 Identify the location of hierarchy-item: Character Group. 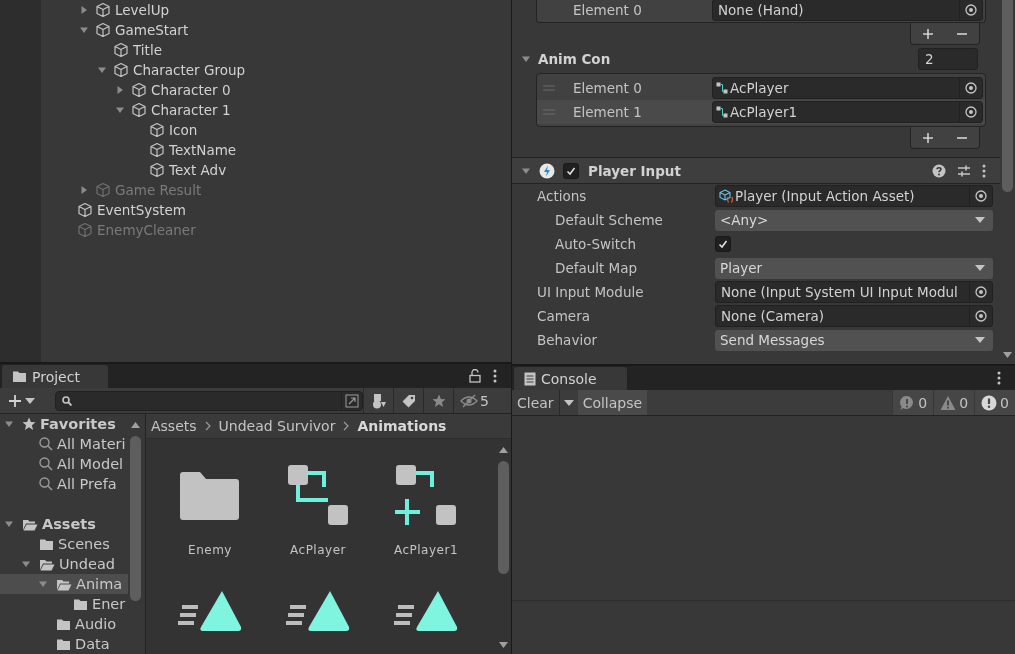
(189, 70).